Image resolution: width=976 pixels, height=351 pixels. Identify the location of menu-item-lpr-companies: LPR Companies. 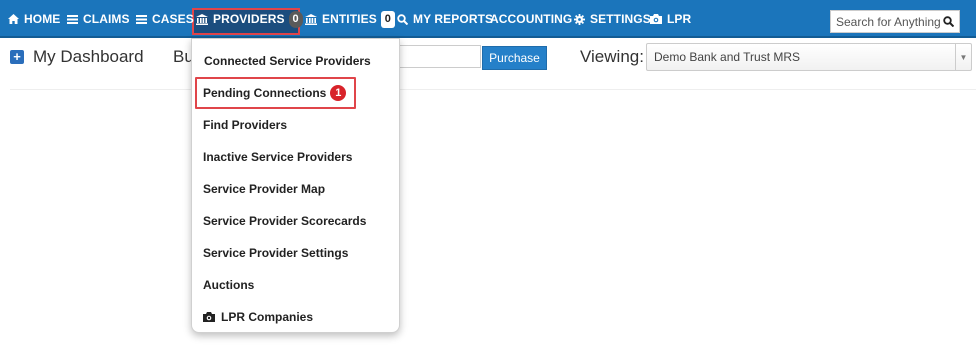
(258, 317).